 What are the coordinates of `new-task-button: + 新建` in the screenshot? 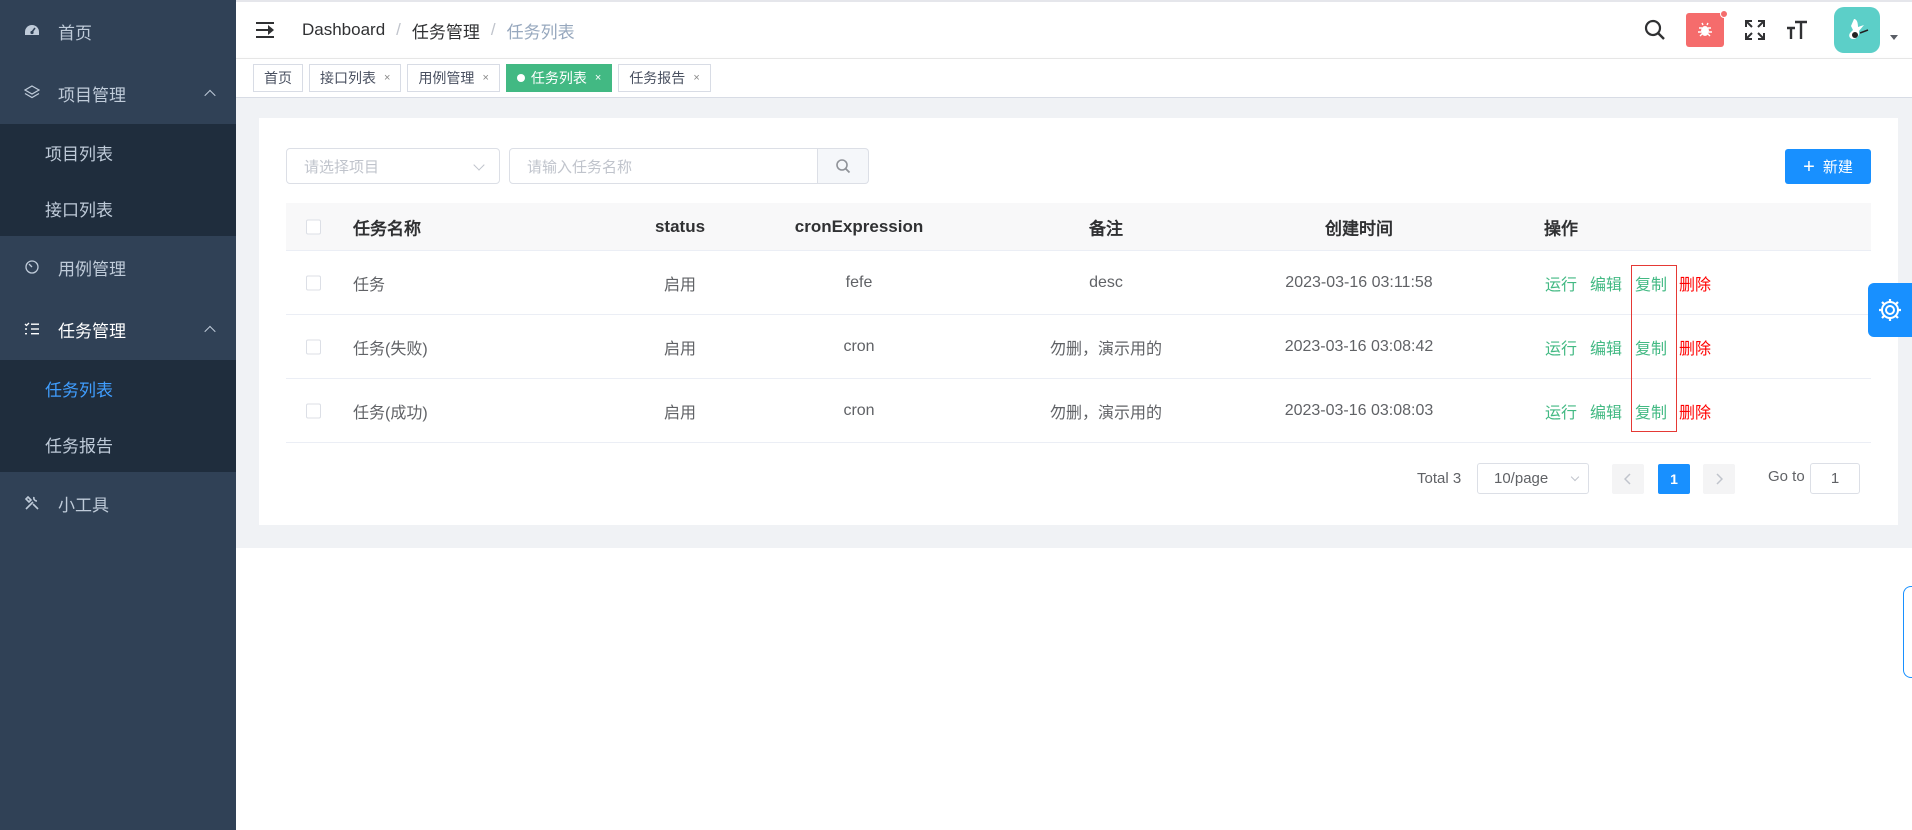 It's located at (1828, 166).